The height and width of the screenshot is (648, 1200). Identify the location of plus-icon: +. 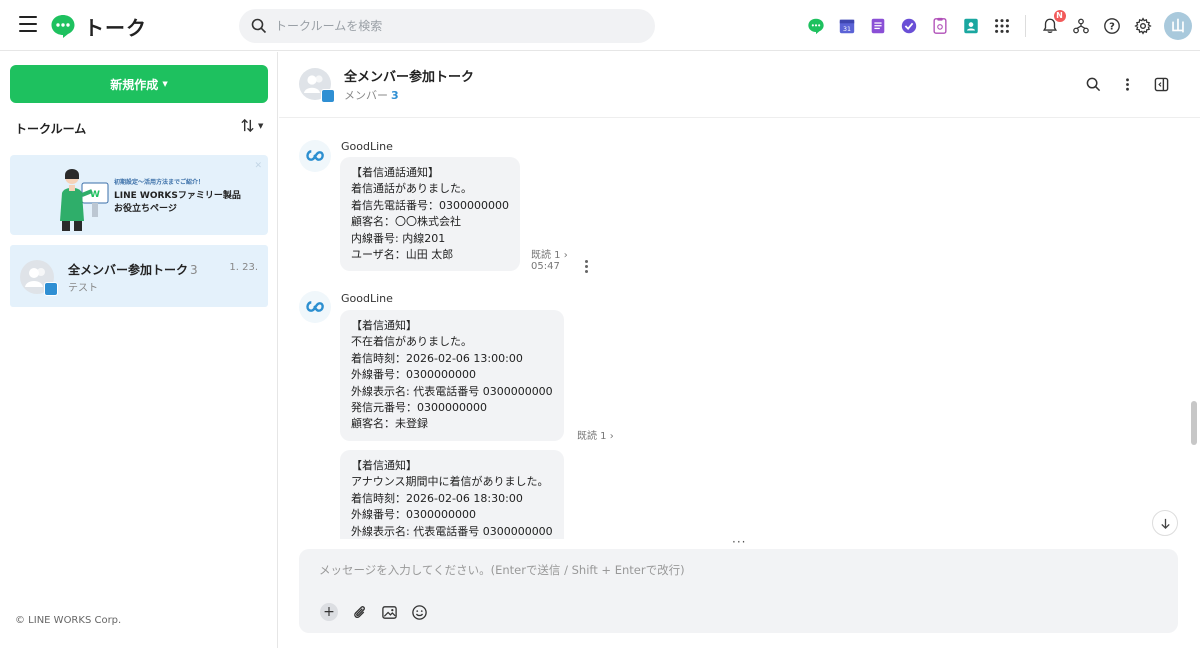
(329, 612).